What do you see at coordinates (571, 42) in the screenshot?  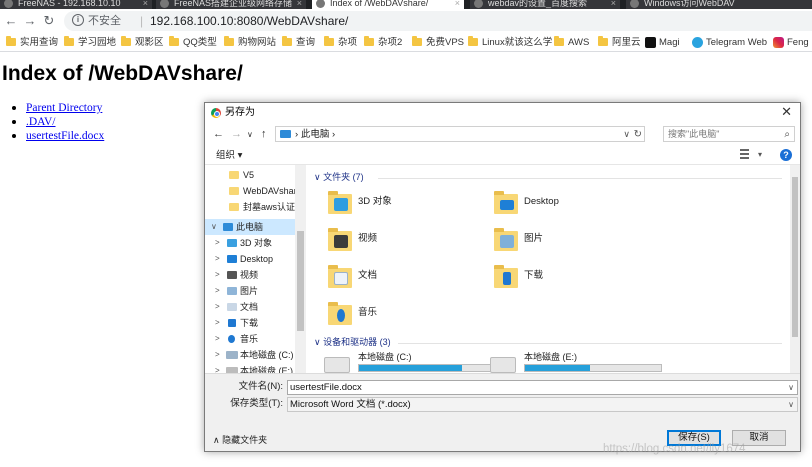 I see `bookmark-item: AWS` at bounding box center [571, 42].